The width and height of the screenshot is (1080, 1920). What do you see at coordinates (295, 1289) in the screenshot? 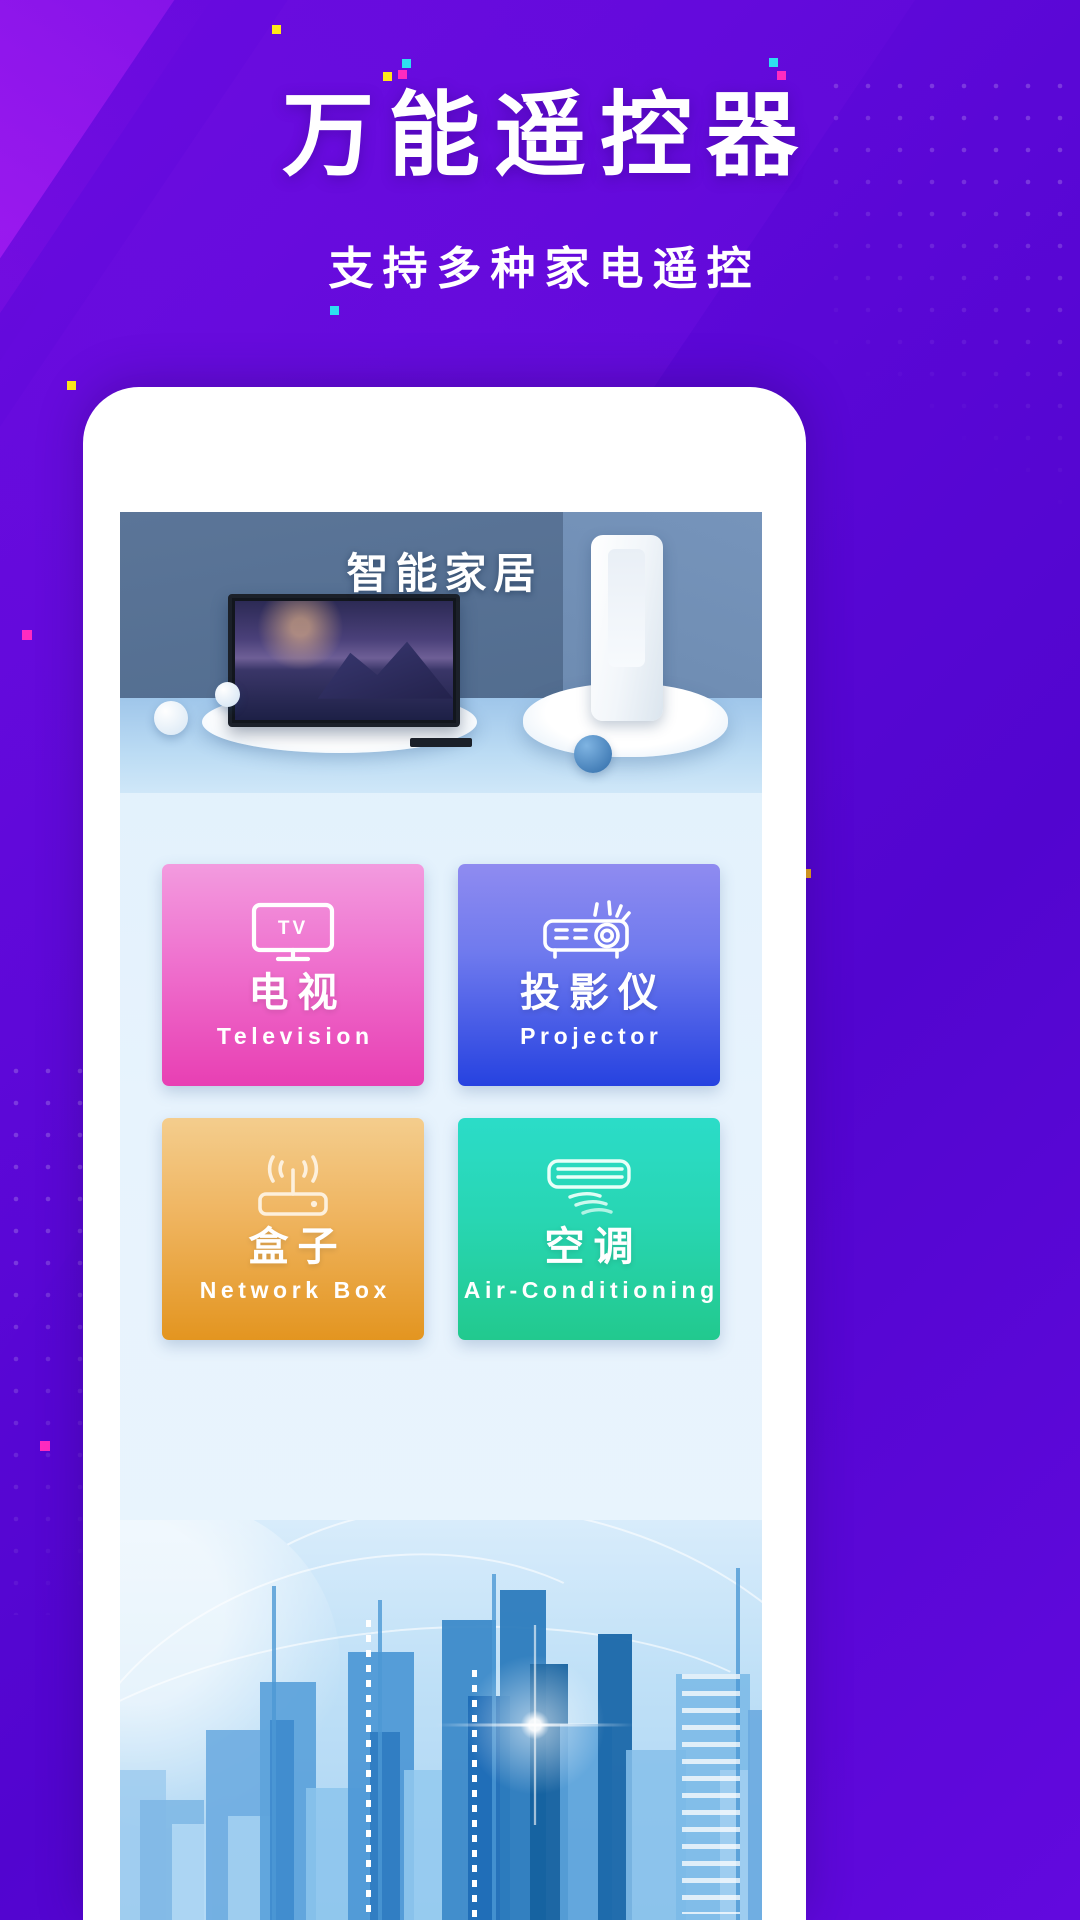
I see `category-subtitle: Network Box` at bounding box center [295, 1289].